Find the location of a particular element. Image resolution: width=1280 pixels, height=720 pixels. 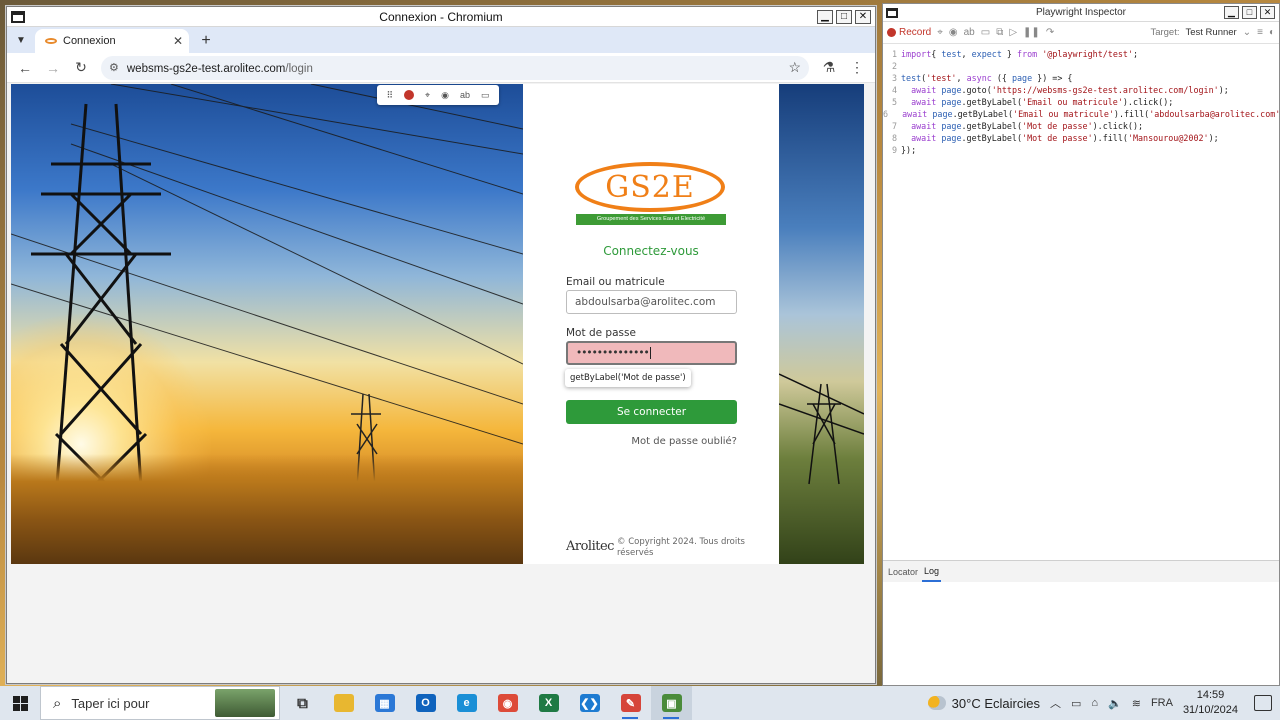

weather-widget: 30°C Eclaircies is located at coordinates (983, 703).